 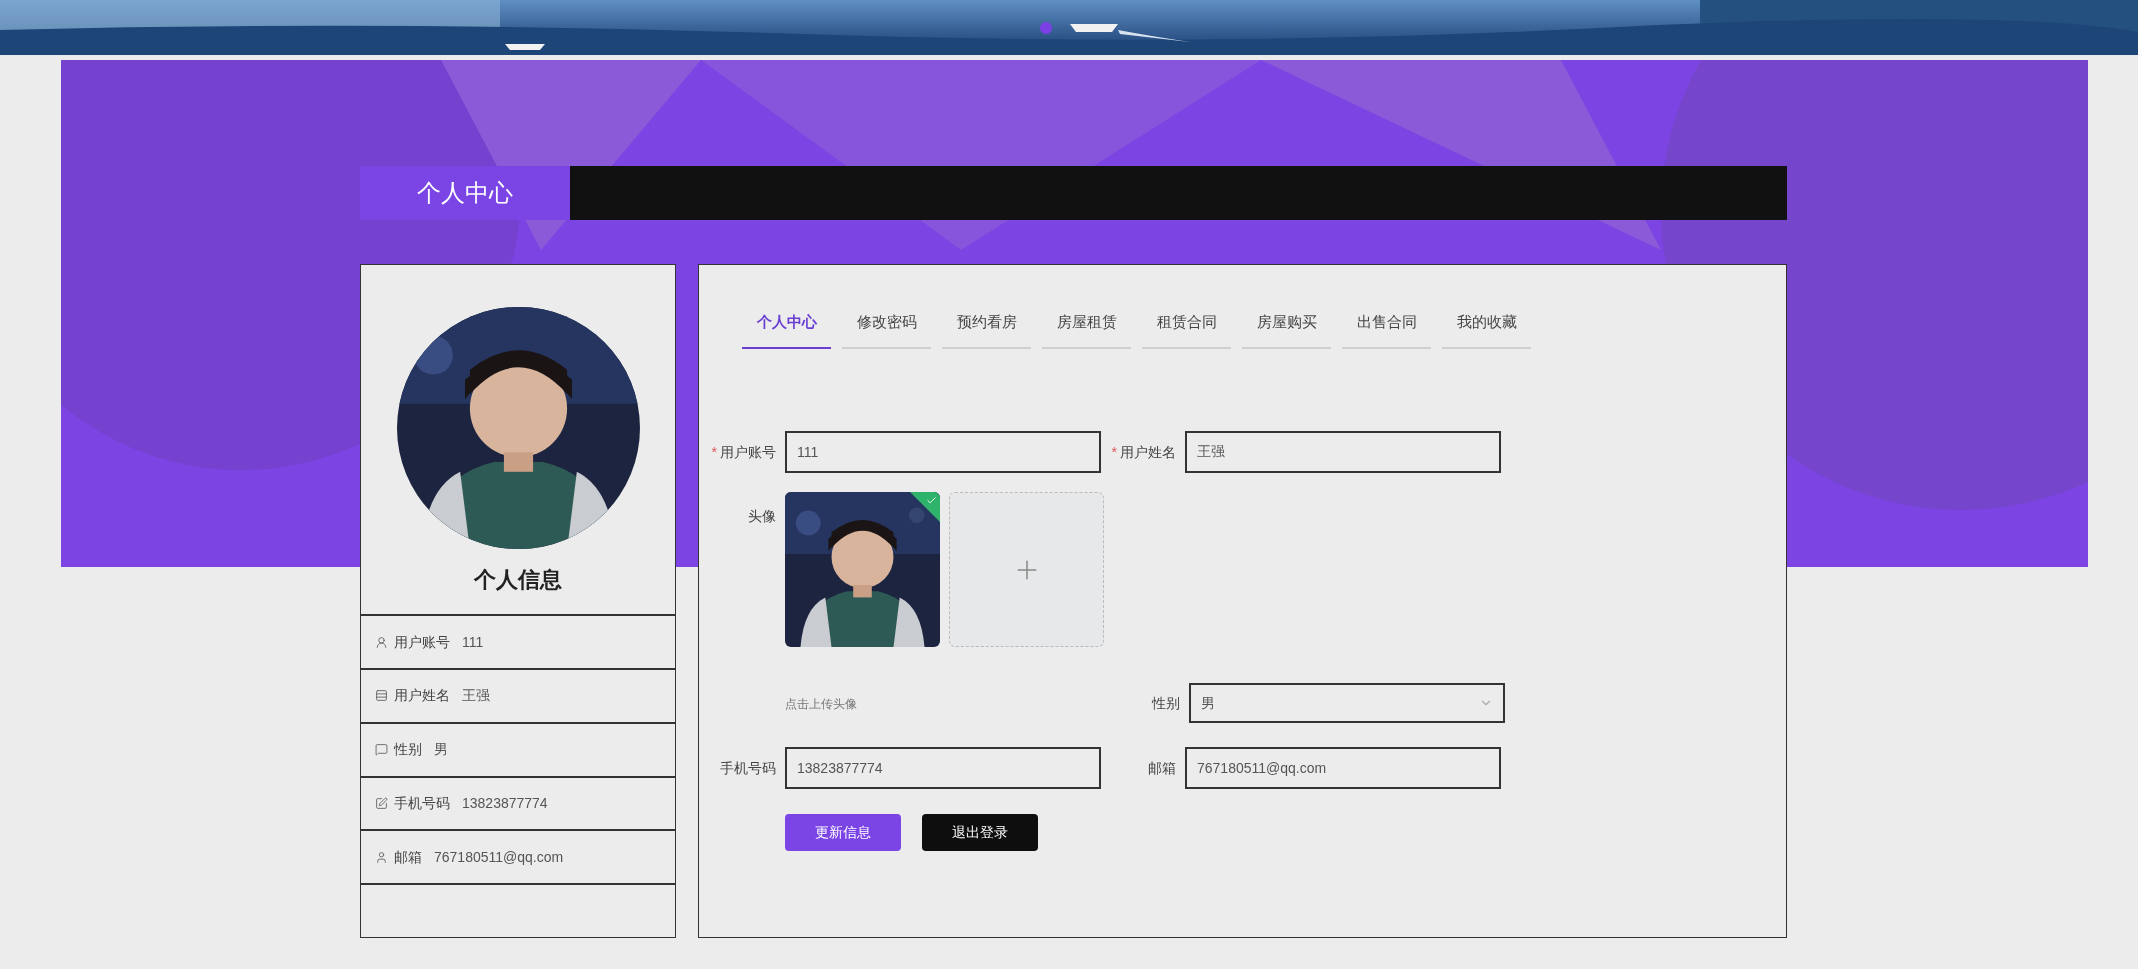 I want to click on field-label: 性别, so click(x=1165, y=703).